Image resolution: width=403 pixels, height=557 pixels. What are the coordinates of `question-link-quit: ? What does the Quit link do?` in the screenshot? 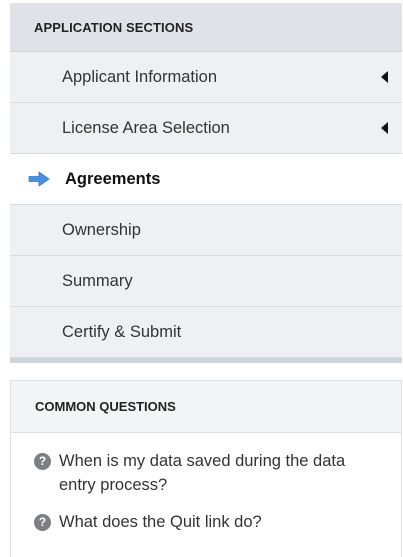 It's located at (206, 522).